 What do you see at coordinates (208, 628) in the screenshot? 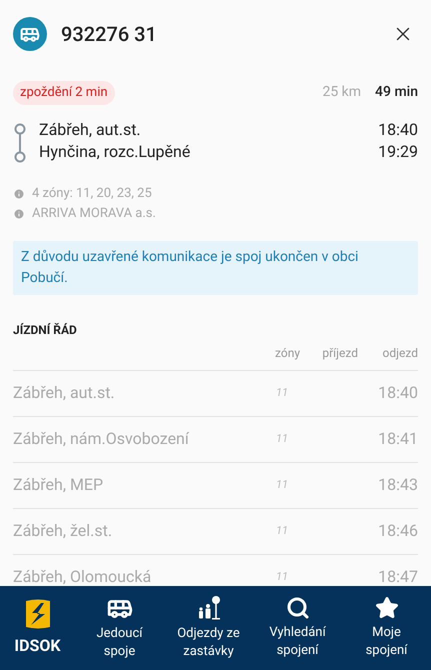
I see `nav-item: Odjezdy ze zastávky` at bounding box center [208, 628].